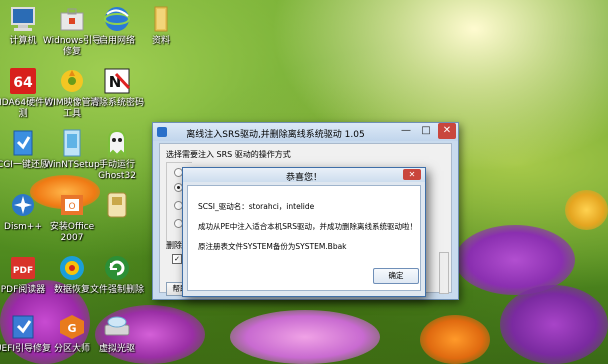  I want to click on computer-icon, so click(23, 19).